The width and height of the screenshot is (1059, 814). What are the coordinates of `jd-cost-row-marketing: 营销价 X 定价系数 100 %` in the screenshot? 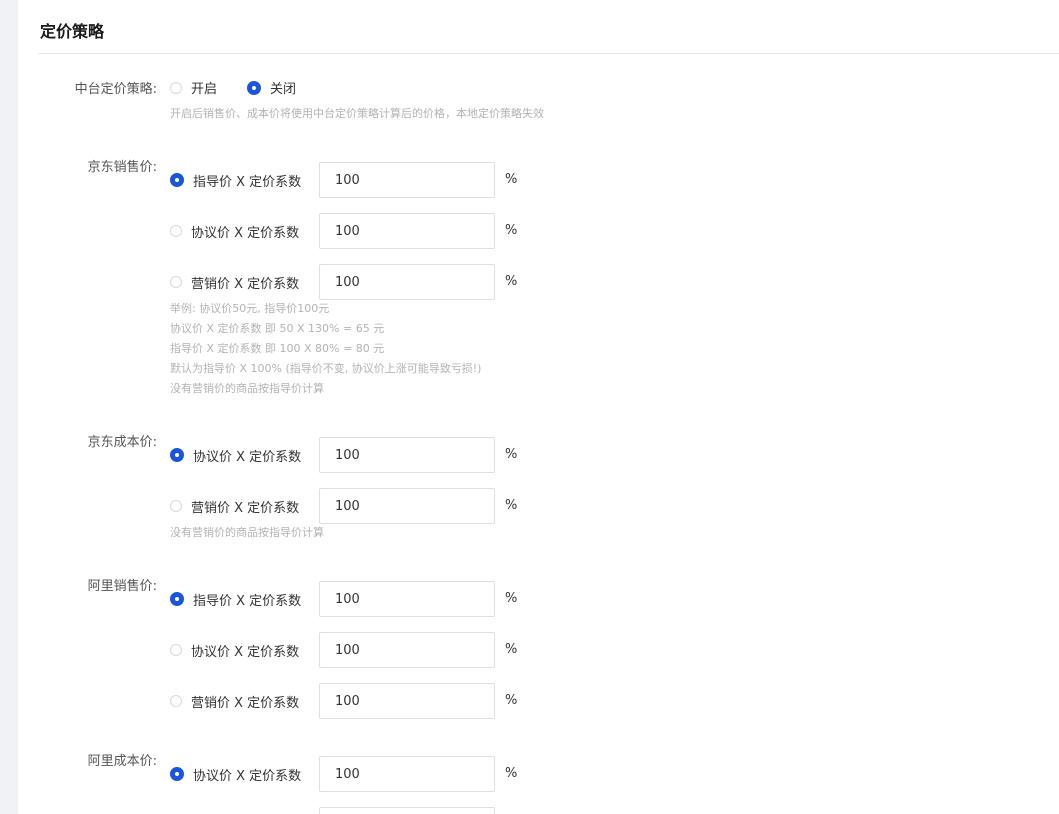 It's located at (343, 506).